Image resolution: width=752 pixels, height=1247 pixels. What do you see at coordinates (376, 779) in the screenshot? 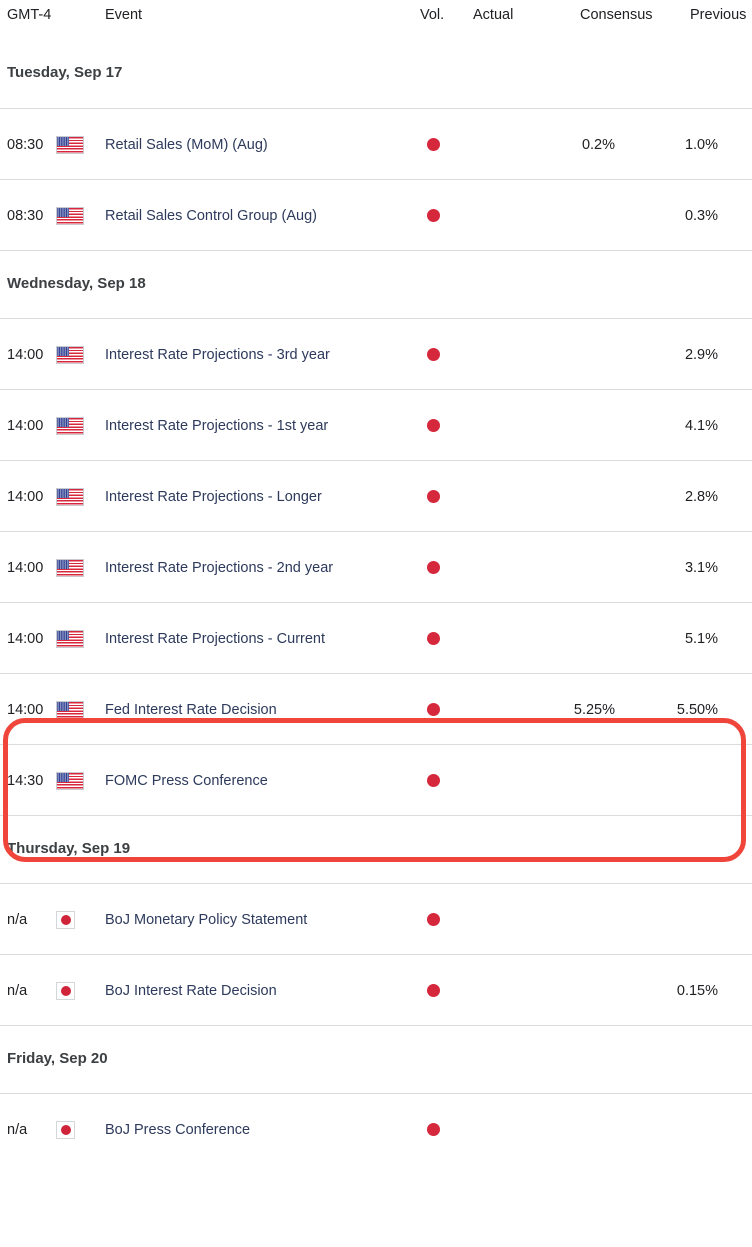
I see `calendar-event-row: 14:30 FOMC Press Conference` at bounding box center [376, 779].